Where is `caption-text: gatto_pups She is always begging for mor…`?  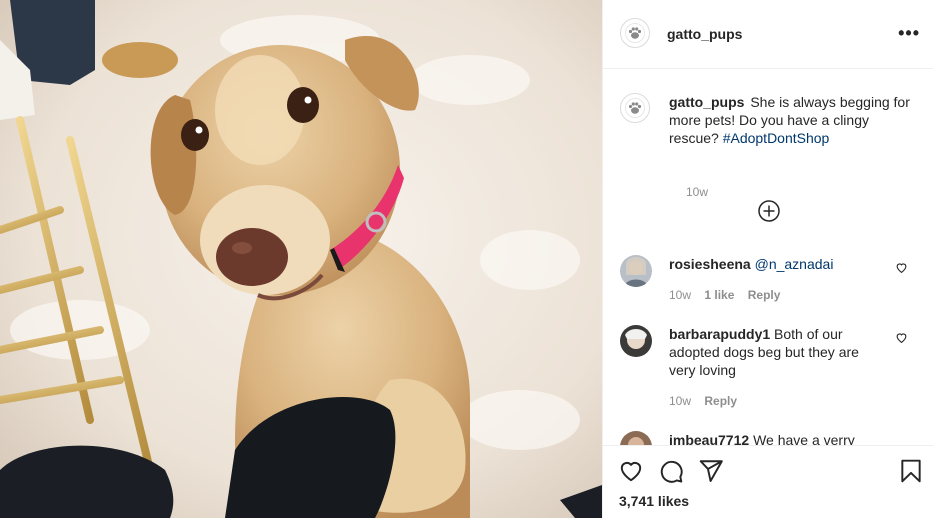
caption-text: gatto_pups She is always begging for mor… is located at coordinates (791, 120).